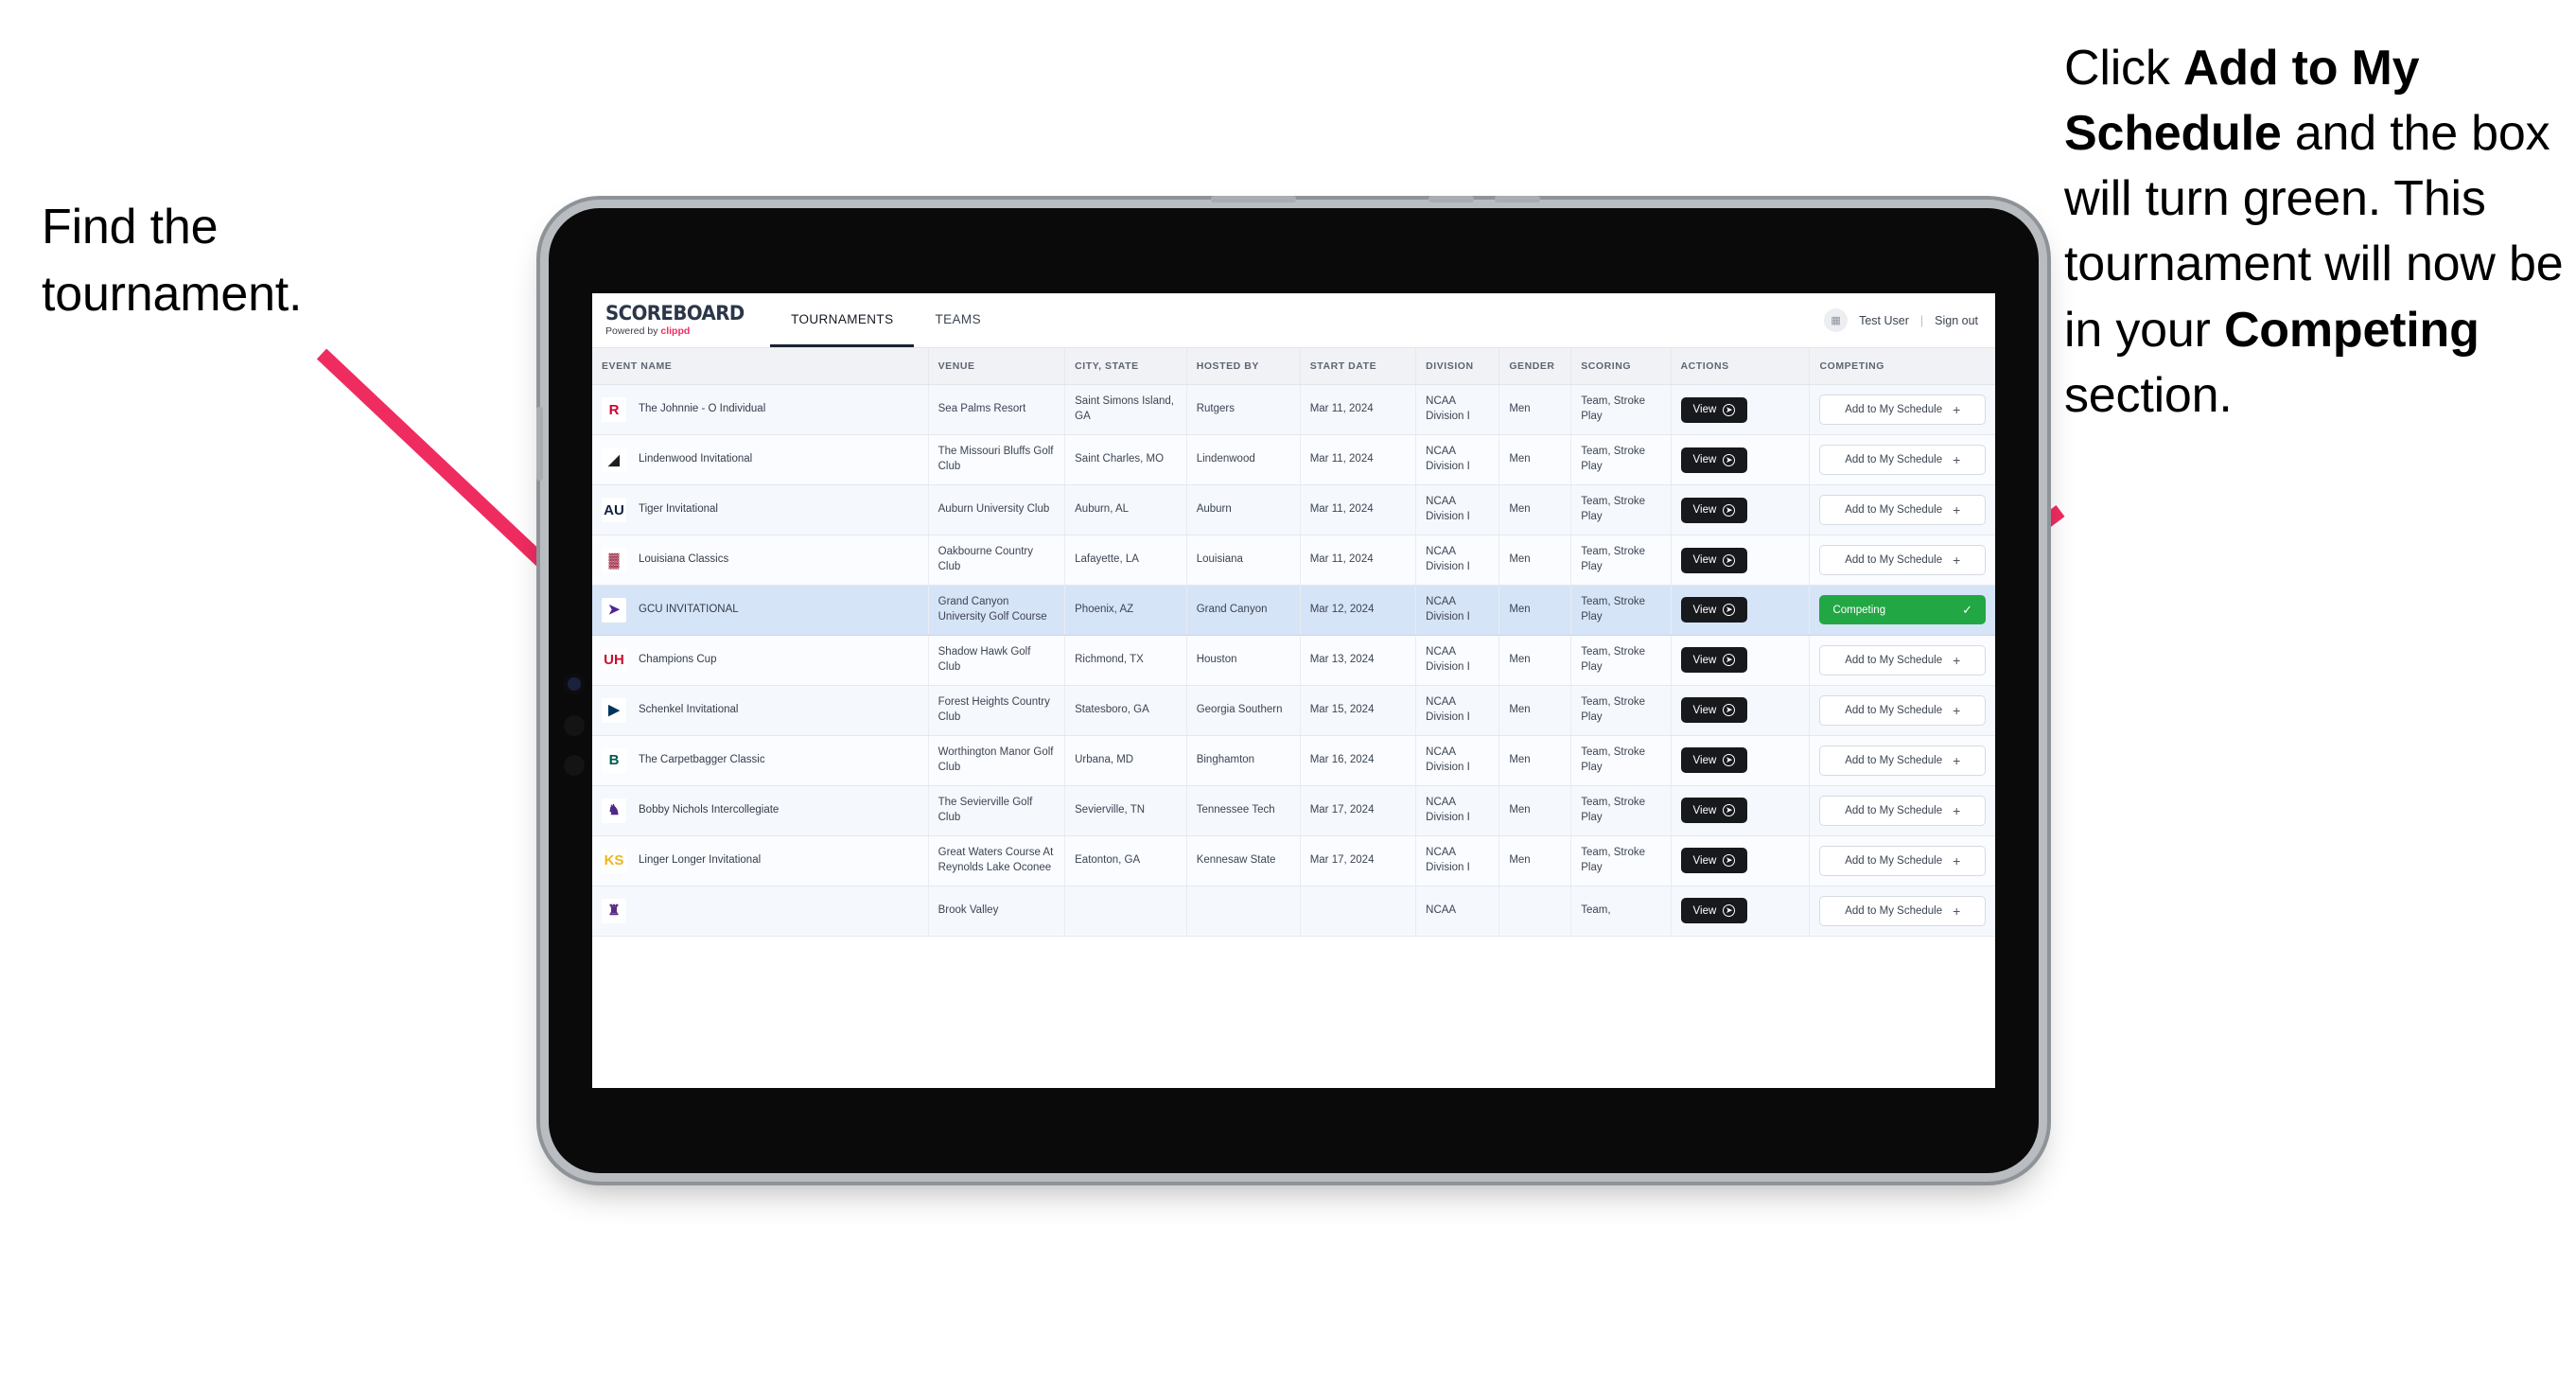  What do you see at coordinates (540, 444) in the screenshot?
I see `device-button-left` at bounding box center [540, 444].